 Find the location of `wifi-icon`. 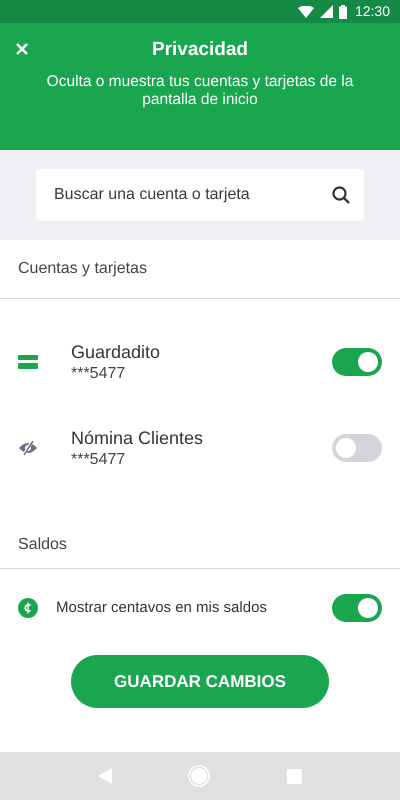

wifi-icon is located at coordinates (306, 12).